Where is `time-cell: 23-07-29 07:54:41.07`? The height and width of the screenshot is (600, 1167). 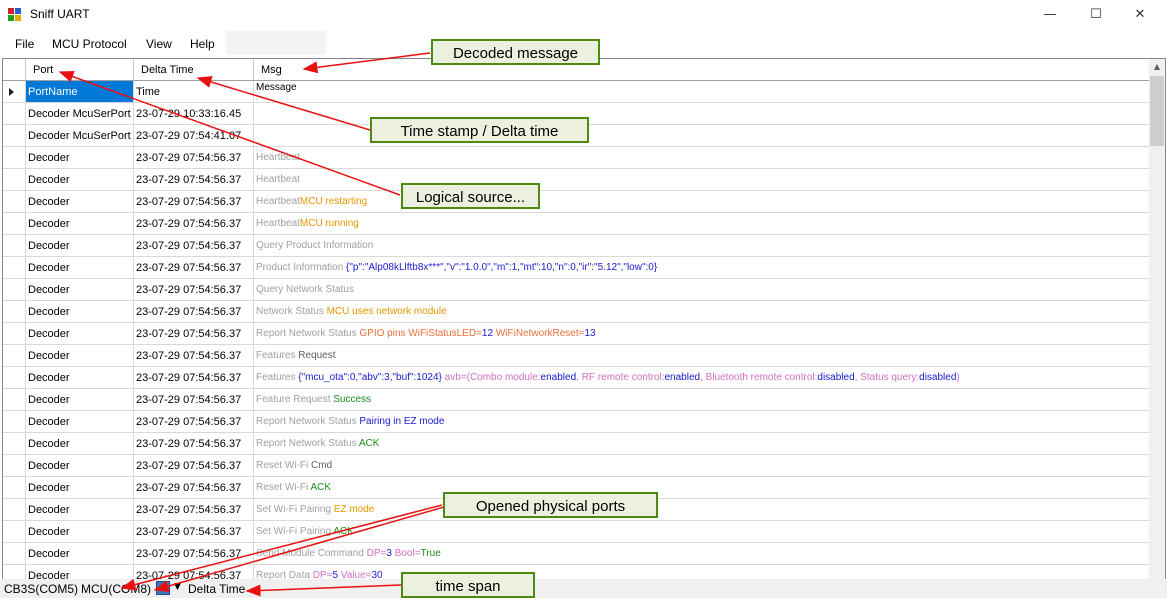
time-cell: 23-07-29 07:54:41.07 is located at coordinates (194, 135).